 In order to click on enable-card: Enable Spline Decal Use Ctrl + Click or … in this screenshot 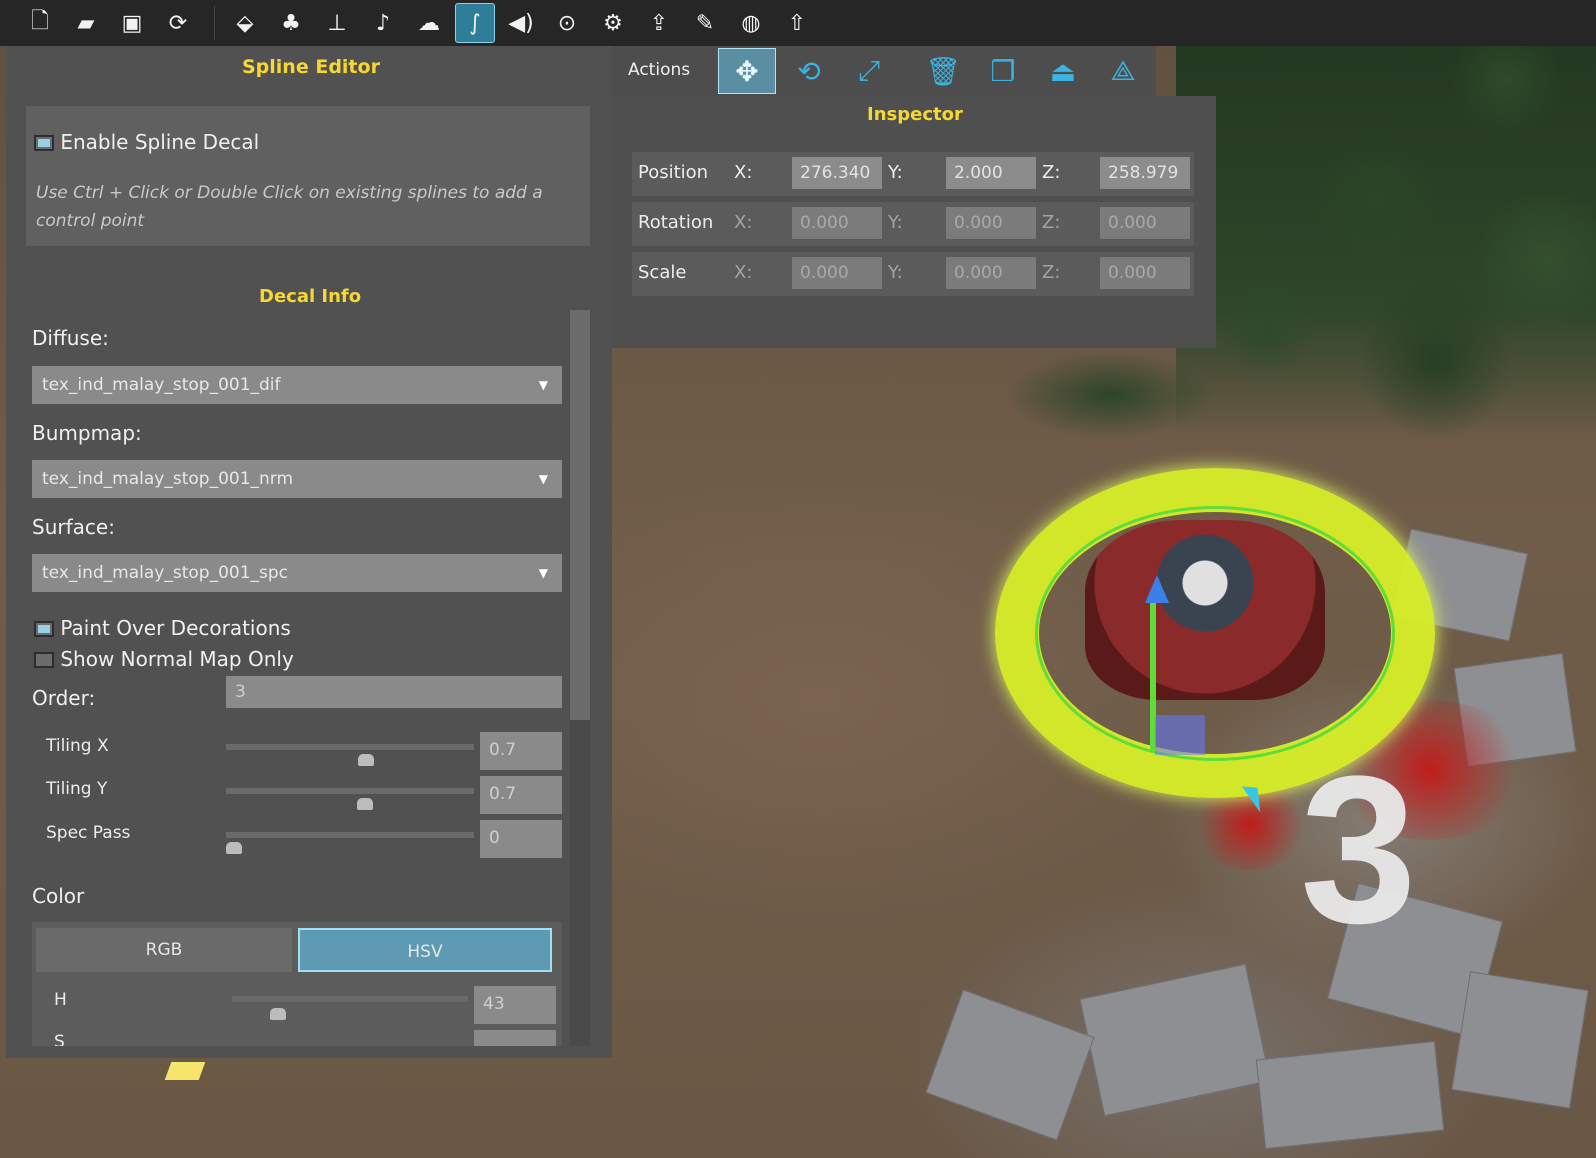, I will do `click(308, 176)`.